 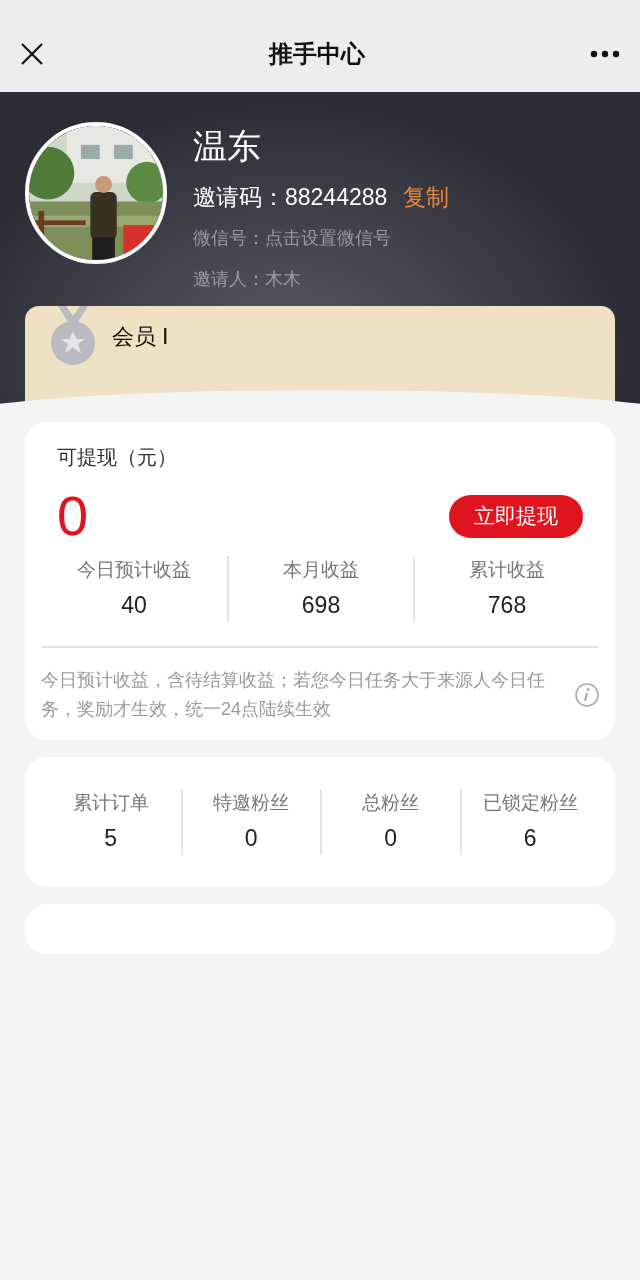 I want to click on earnings-note: 今日预计收益，含待结算收益；若您今日任务大于来源人今日任务，奖励才生效，统一24点陆续生效, so click(x=293, y=695).